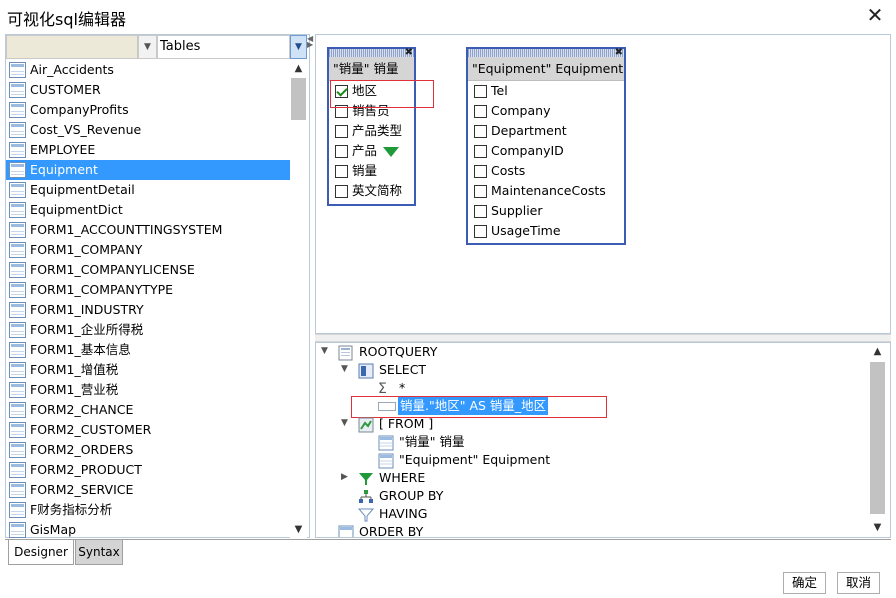 Image resolution: width=896 pixels, height=598 pixels. Describe the element at coordinates (148, 529) in the screenshot. I see `table-list-item: GisMap` at that location.